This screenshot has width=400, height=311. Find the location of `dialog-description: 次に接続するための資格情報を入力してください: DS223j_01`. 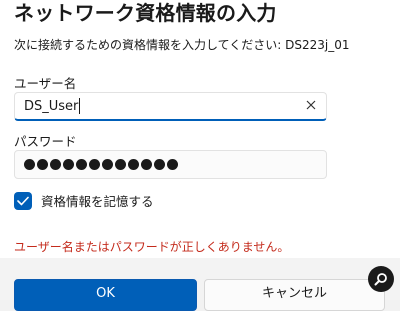

dialog-description: 次に接続するための資格情報を入力してください: DS223j_01 is located at coordinates (182, 45).